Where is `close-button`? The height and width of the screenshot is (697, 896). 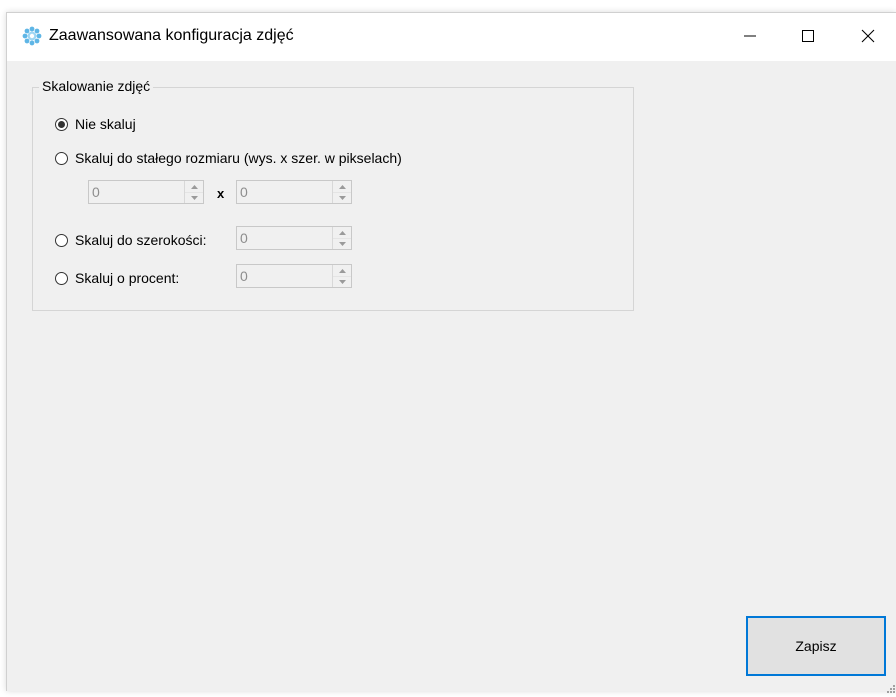
close-button is located at coordinates (867, 36).